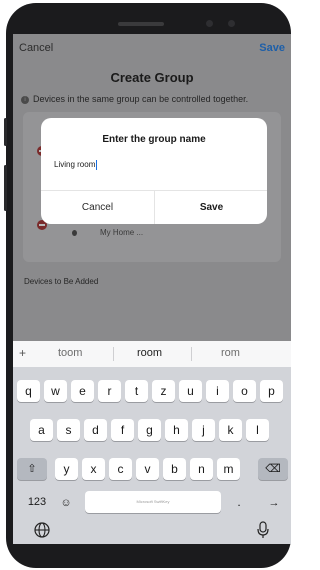 The width and height of the screenshot is (320, 570). I want to click on letter-key: f, so click(122, 430).